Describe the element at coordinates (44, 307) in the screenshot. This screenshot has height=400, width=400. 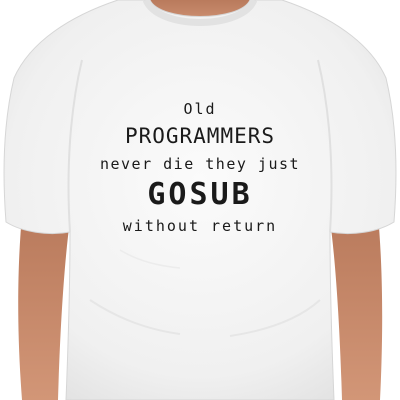
I see `left-arm` at that location.